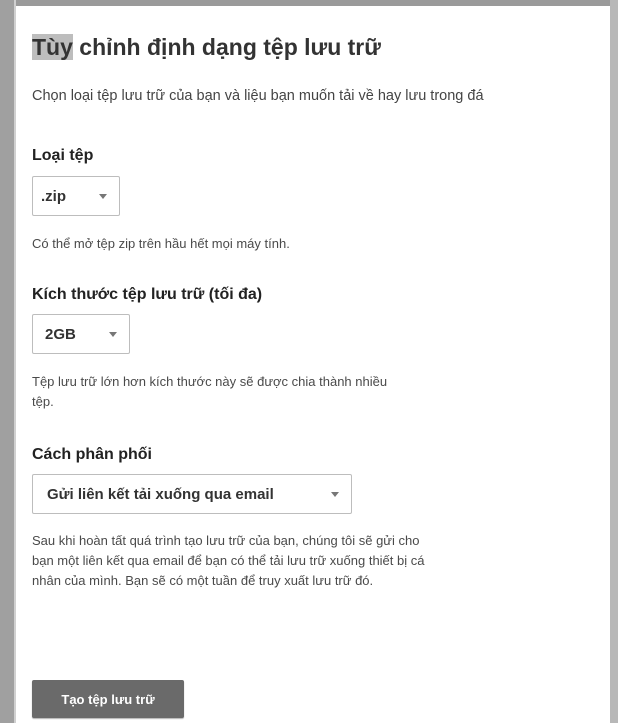  I want to click on page-title: Tùy chỉnh định dạng tệp lưu trữ, so click(317, 47).